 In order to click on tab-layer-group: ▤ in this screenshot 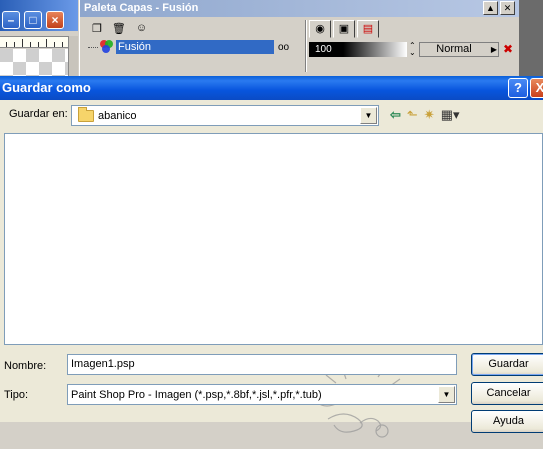, I will do `click(368, 29)`.